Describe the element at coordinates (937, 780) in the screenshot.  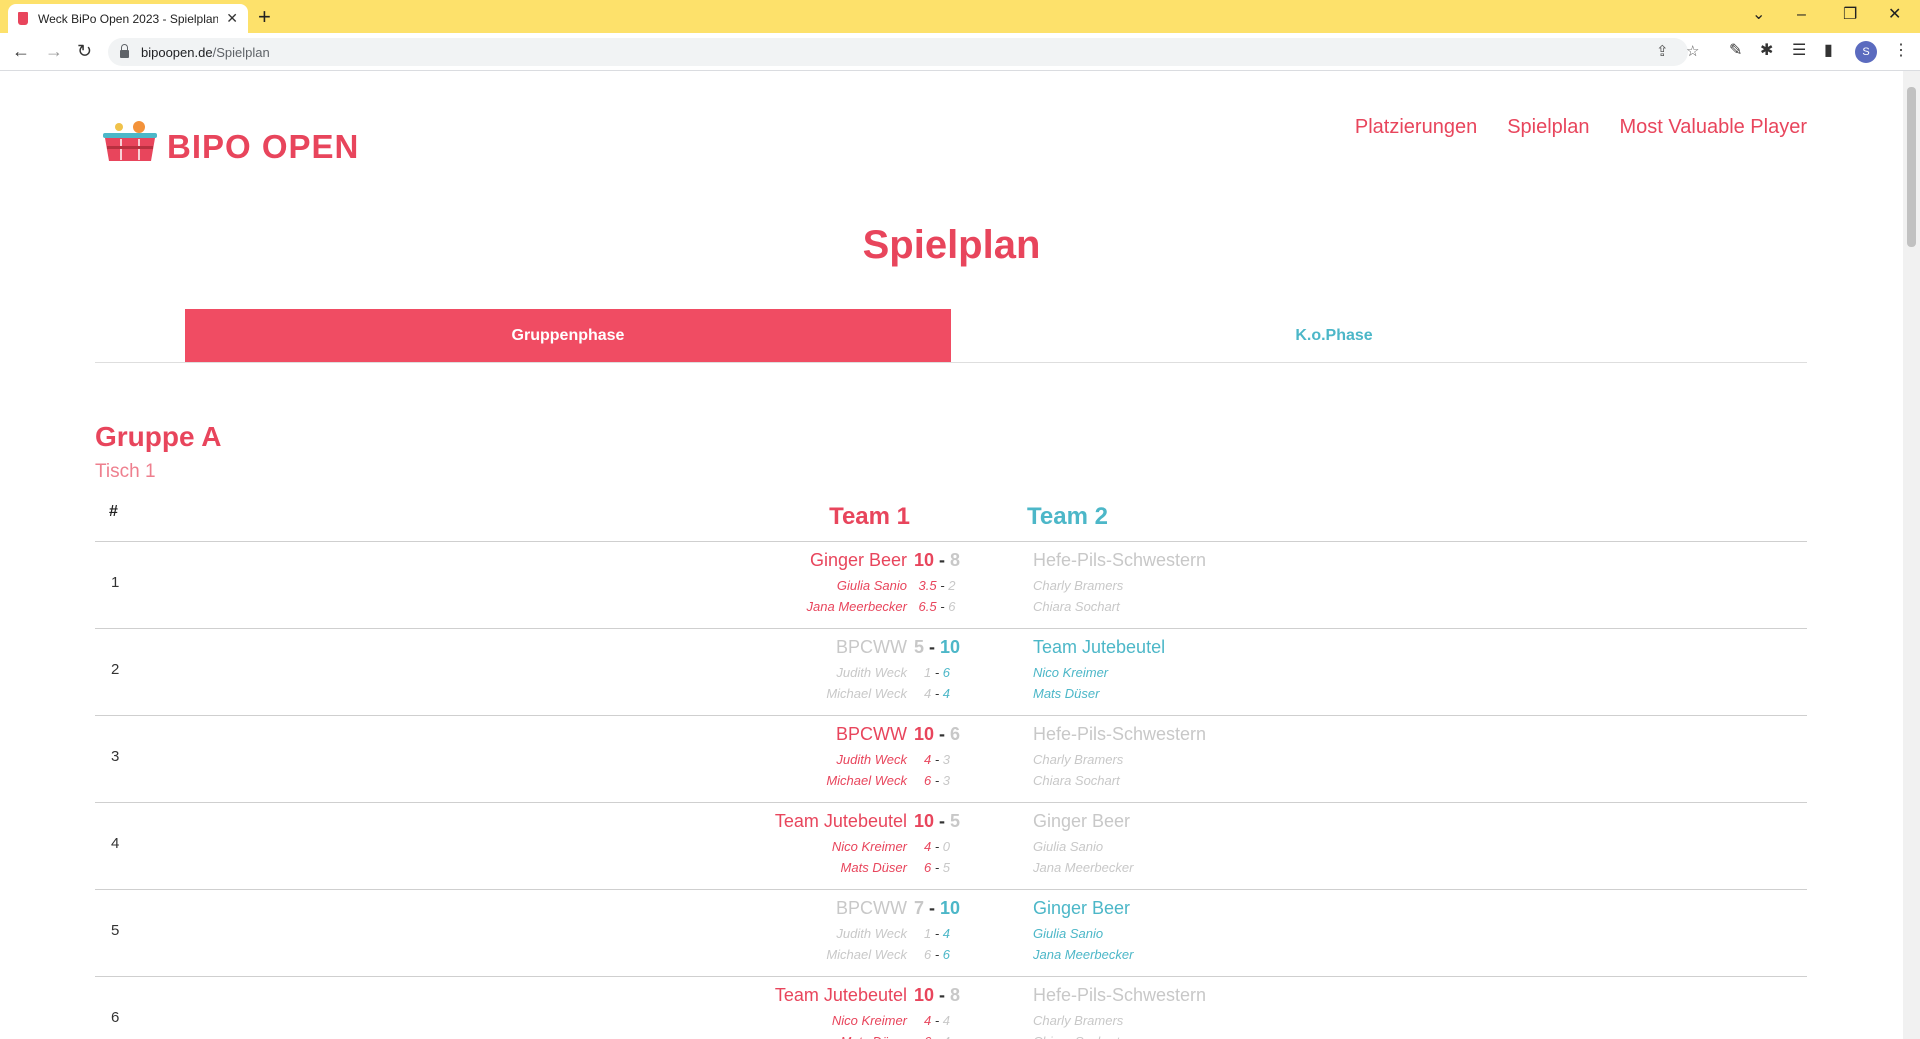
I see `player-score: 6 - 3` at that location.